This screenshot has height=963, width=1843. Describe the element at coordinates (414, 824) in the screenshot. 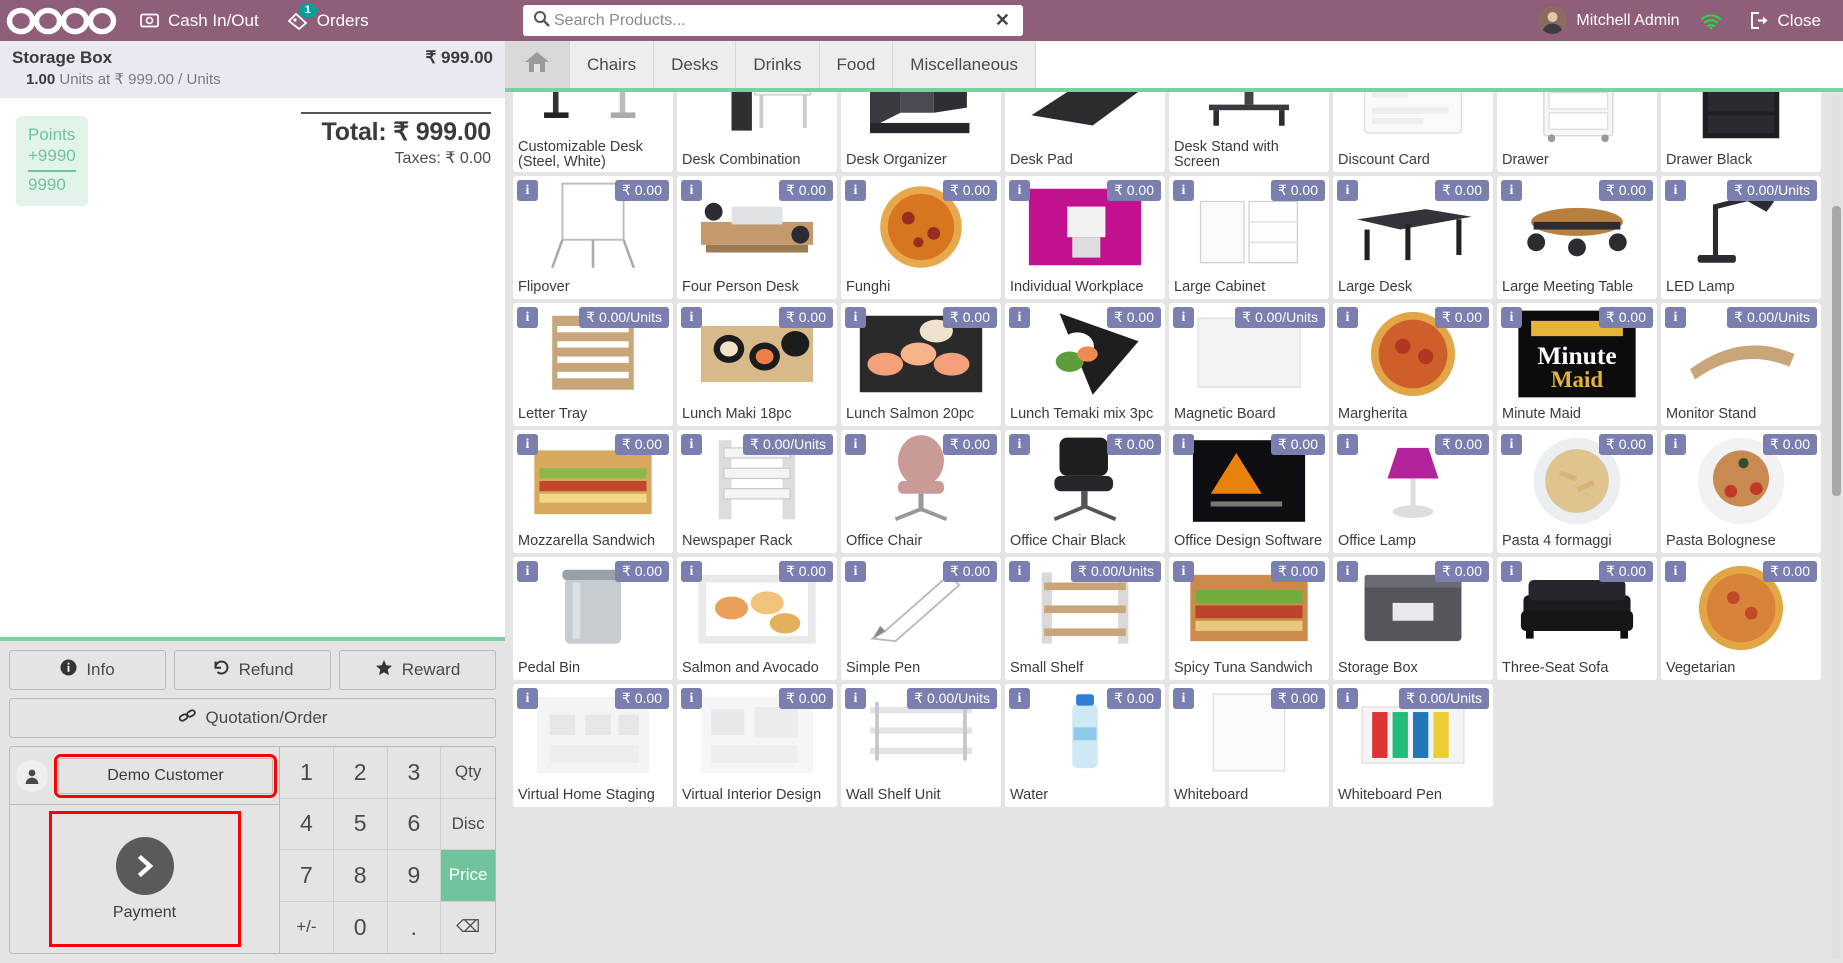

I see `numpad-key-6: 6` at that location.